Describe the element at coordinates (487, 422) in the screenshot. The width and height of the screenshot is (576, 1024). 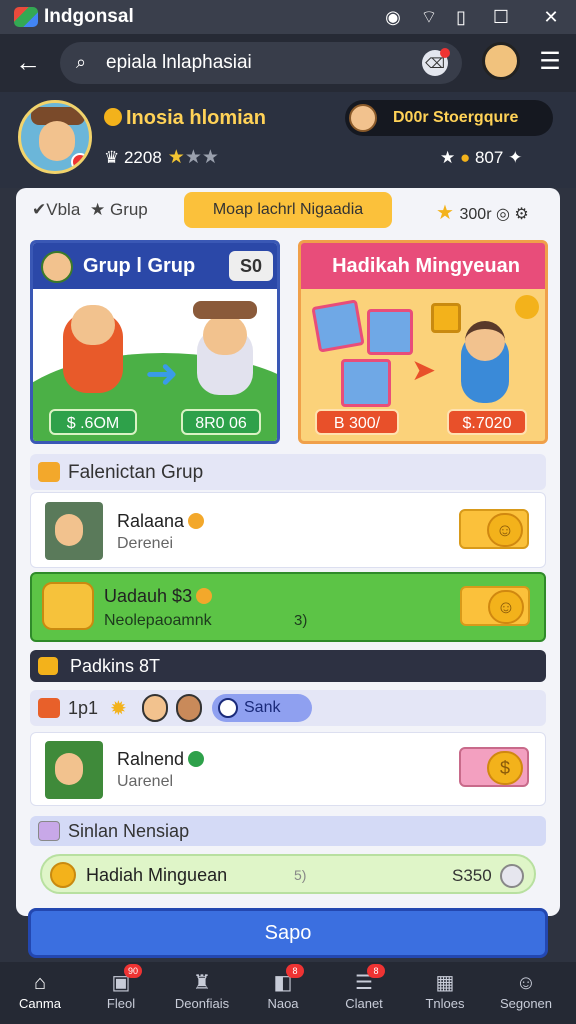
I see `weekly-right-amount: $.7020` at that location.